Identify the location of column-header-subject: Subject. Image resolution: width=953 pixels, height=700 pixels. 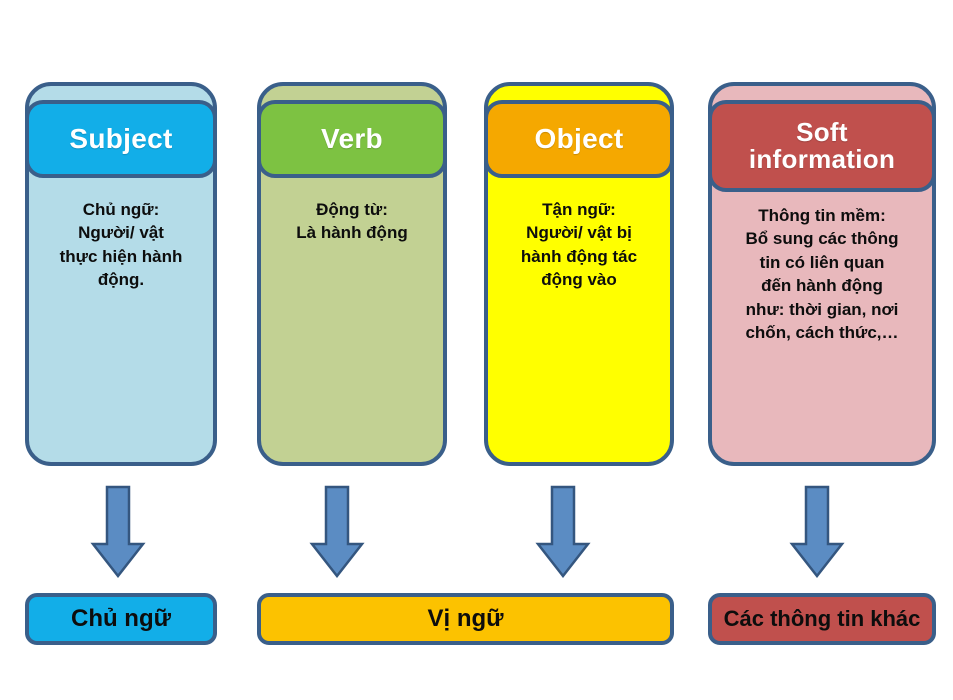
(121, 139).